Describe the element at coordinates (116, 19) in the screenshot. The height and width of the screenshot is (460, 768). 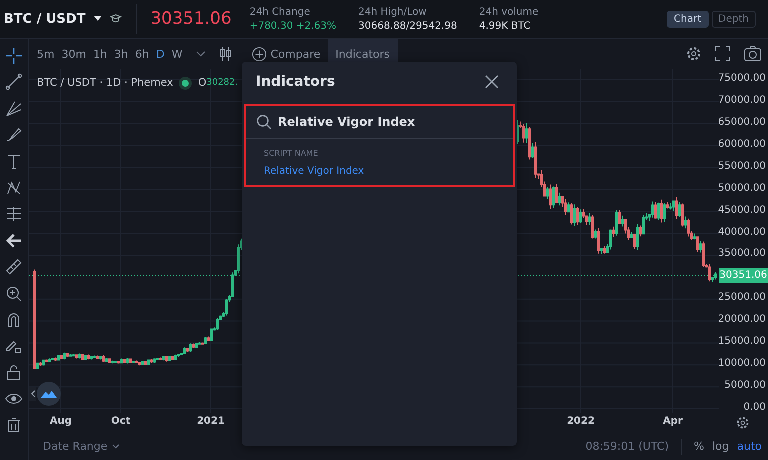
I see `graduation-cap-icon` at that location.